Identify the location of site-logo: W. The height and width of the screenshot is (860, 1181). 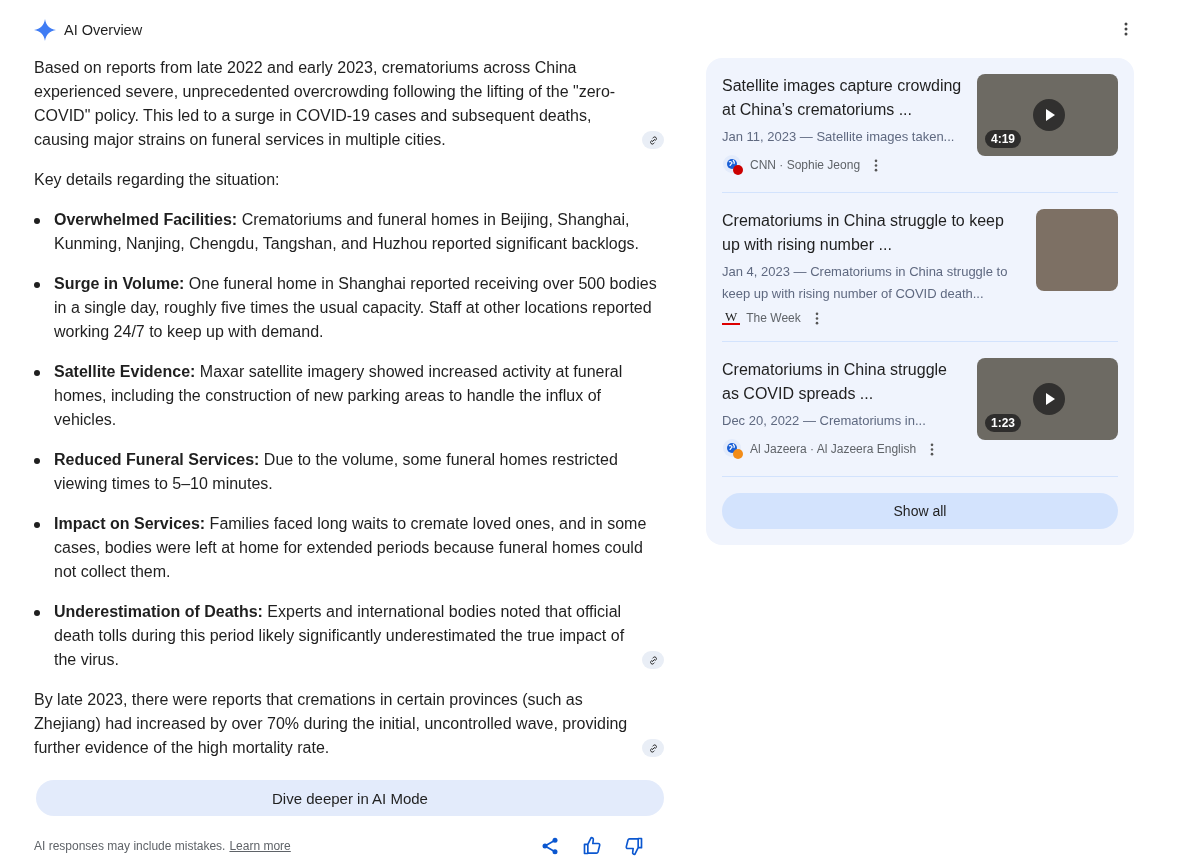
(731, 318).